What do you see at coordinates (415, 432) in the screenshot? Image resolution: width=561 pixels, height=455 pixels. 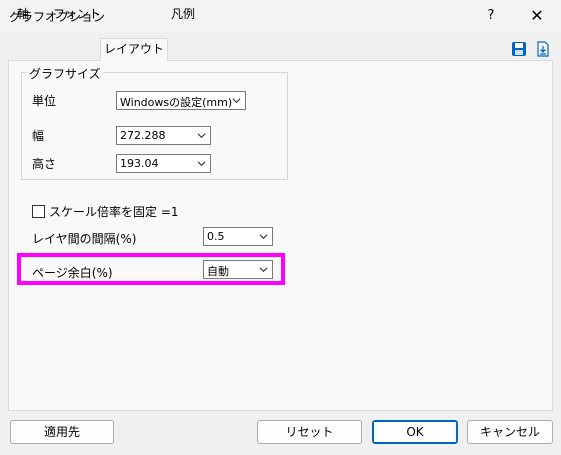 I see `ok-button: OK` at bounding box center [415, 432].